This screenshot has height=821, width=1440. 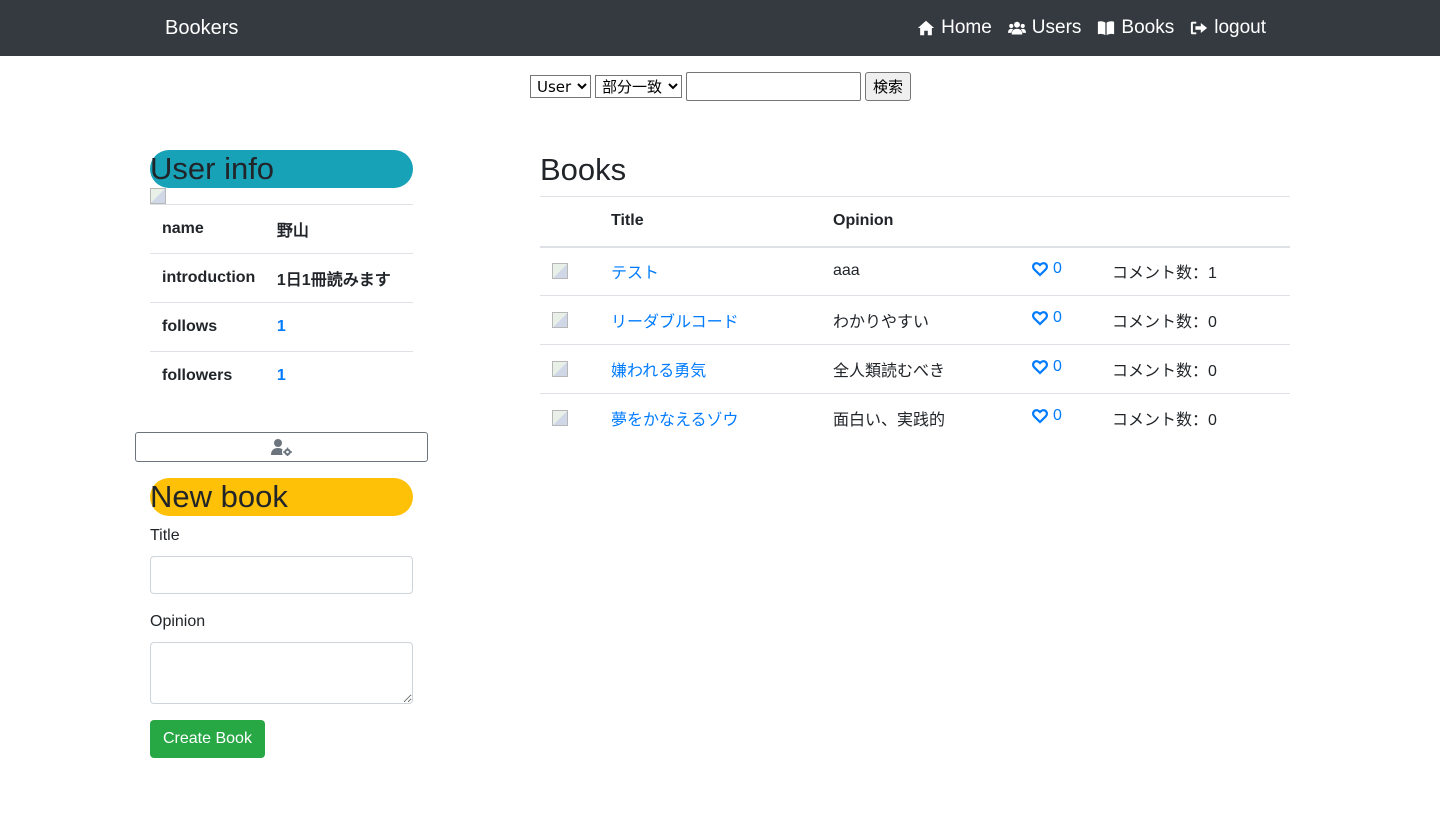 What do you see at coordinates (281, 497) in the screenshot?
I see `new-book-heading: New book` at bounding box center [281, 497].